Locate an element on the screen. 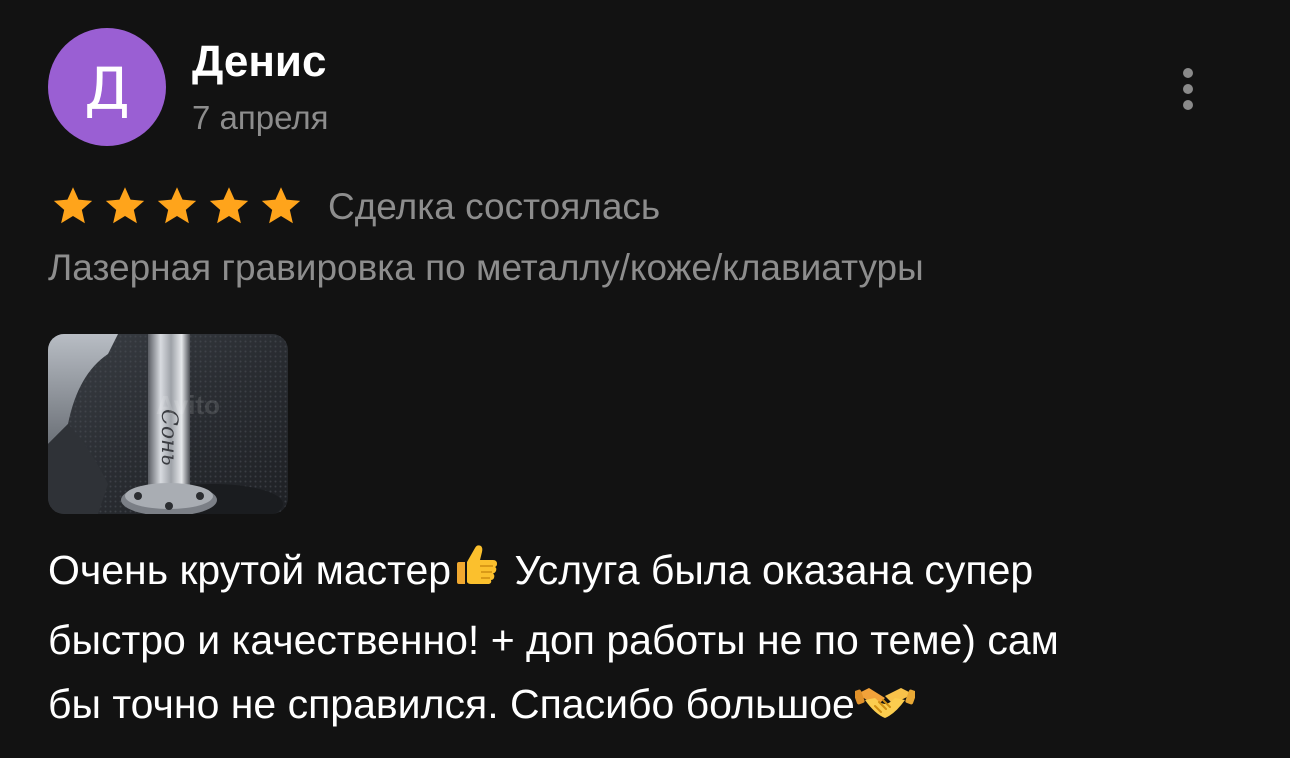 The height and width of the screenshot is (758, 1290). review-photo-image: Сонь Avito is located at coordinates (168, 424).